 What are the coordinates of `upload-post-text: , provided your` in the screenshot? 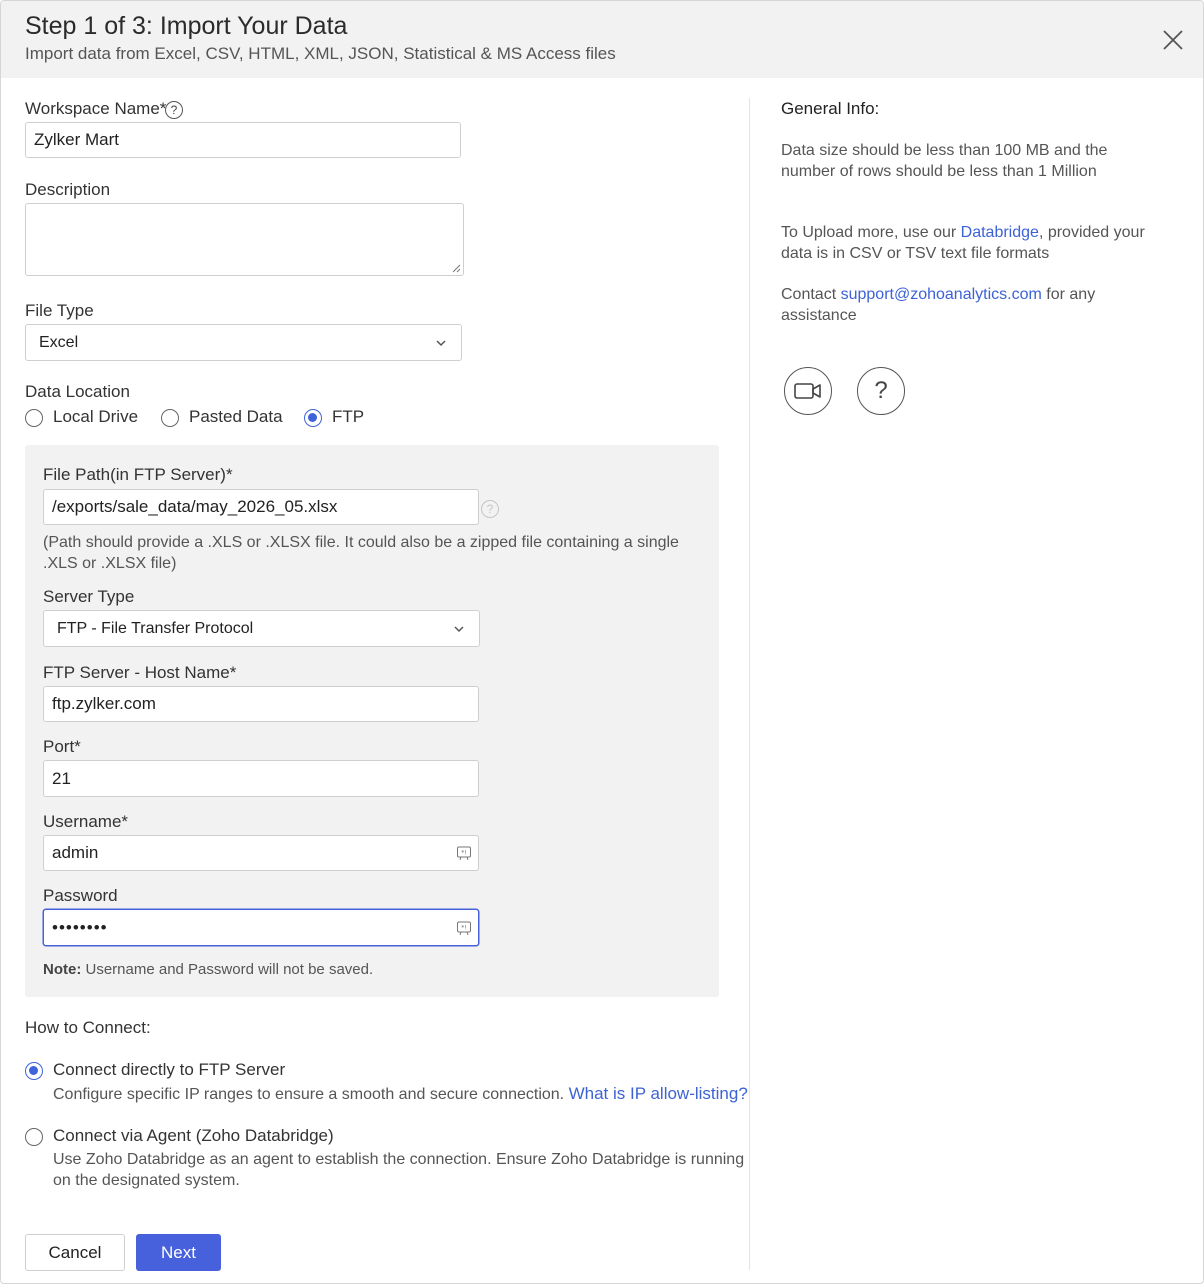 It's located at (1091, 232).